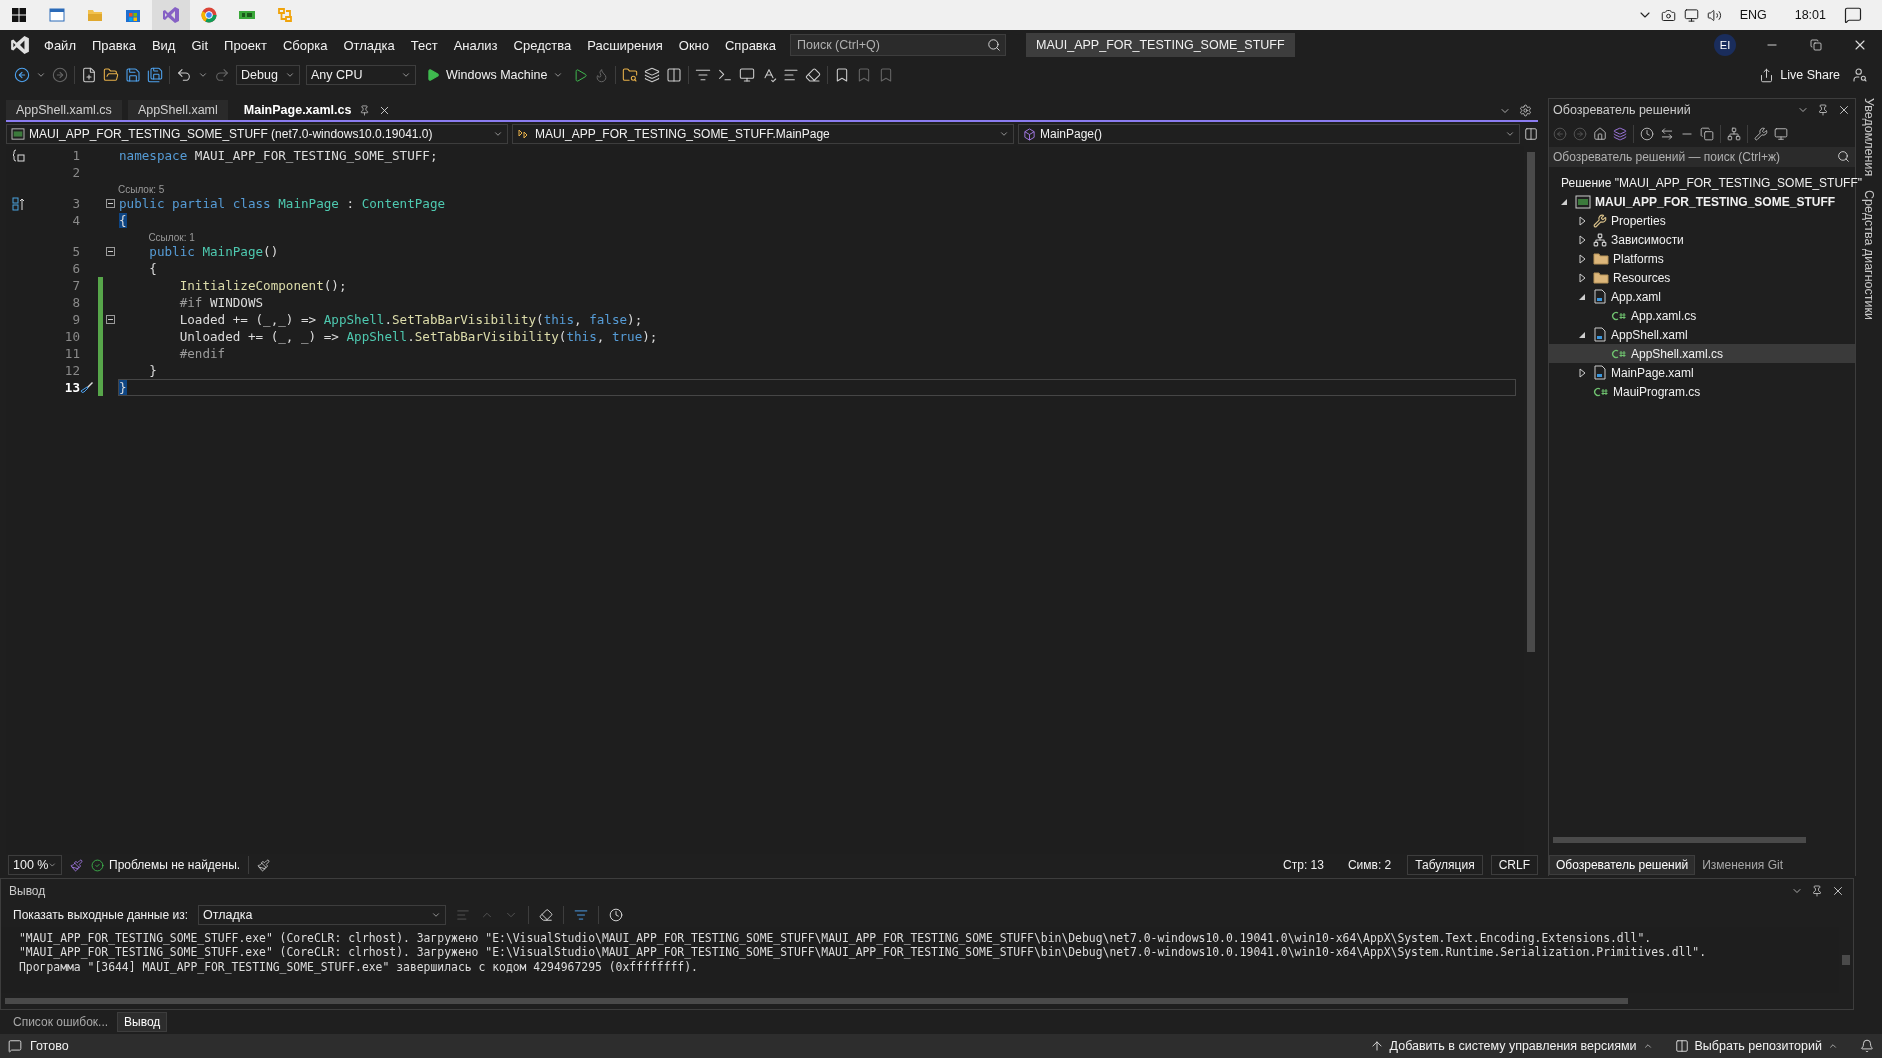 This screenshot has width=1882, height=1058. What do you see at coordinates (1702, 372) in the screenshot?
I see `tree-item: MainPage.xaml` at bounding box center [1702, 372].